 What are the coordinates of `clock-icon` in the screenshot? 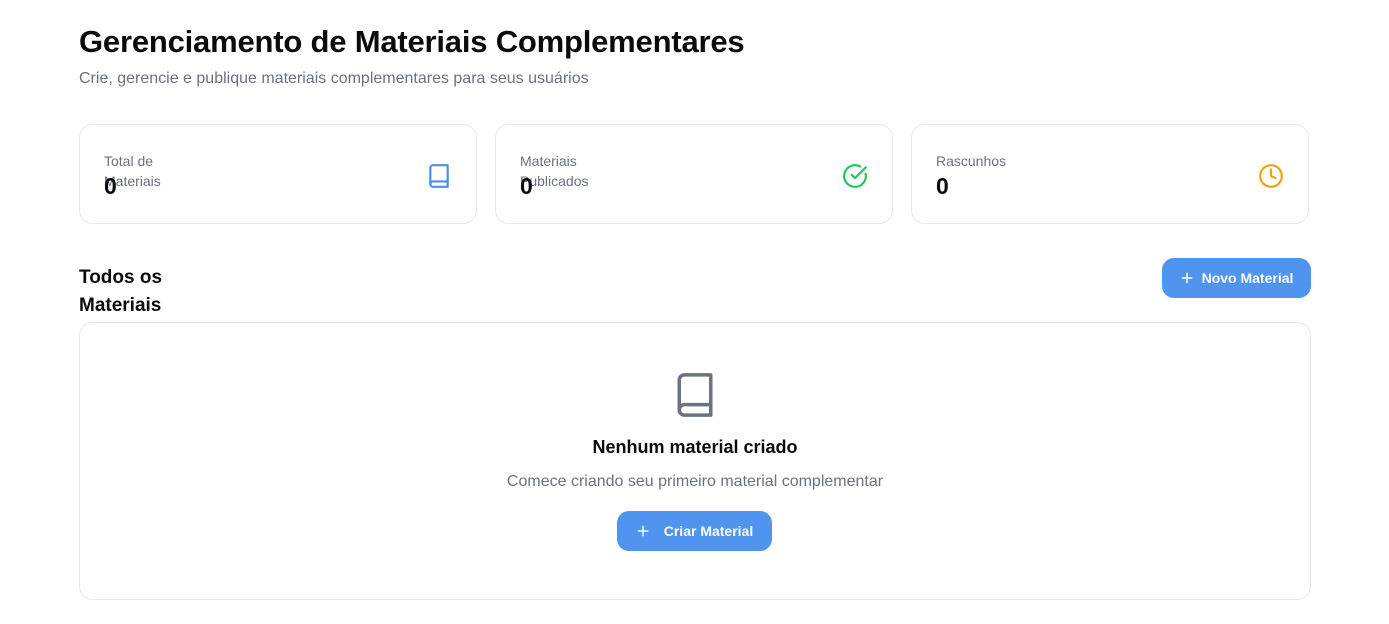 It's located at (1271, 176).